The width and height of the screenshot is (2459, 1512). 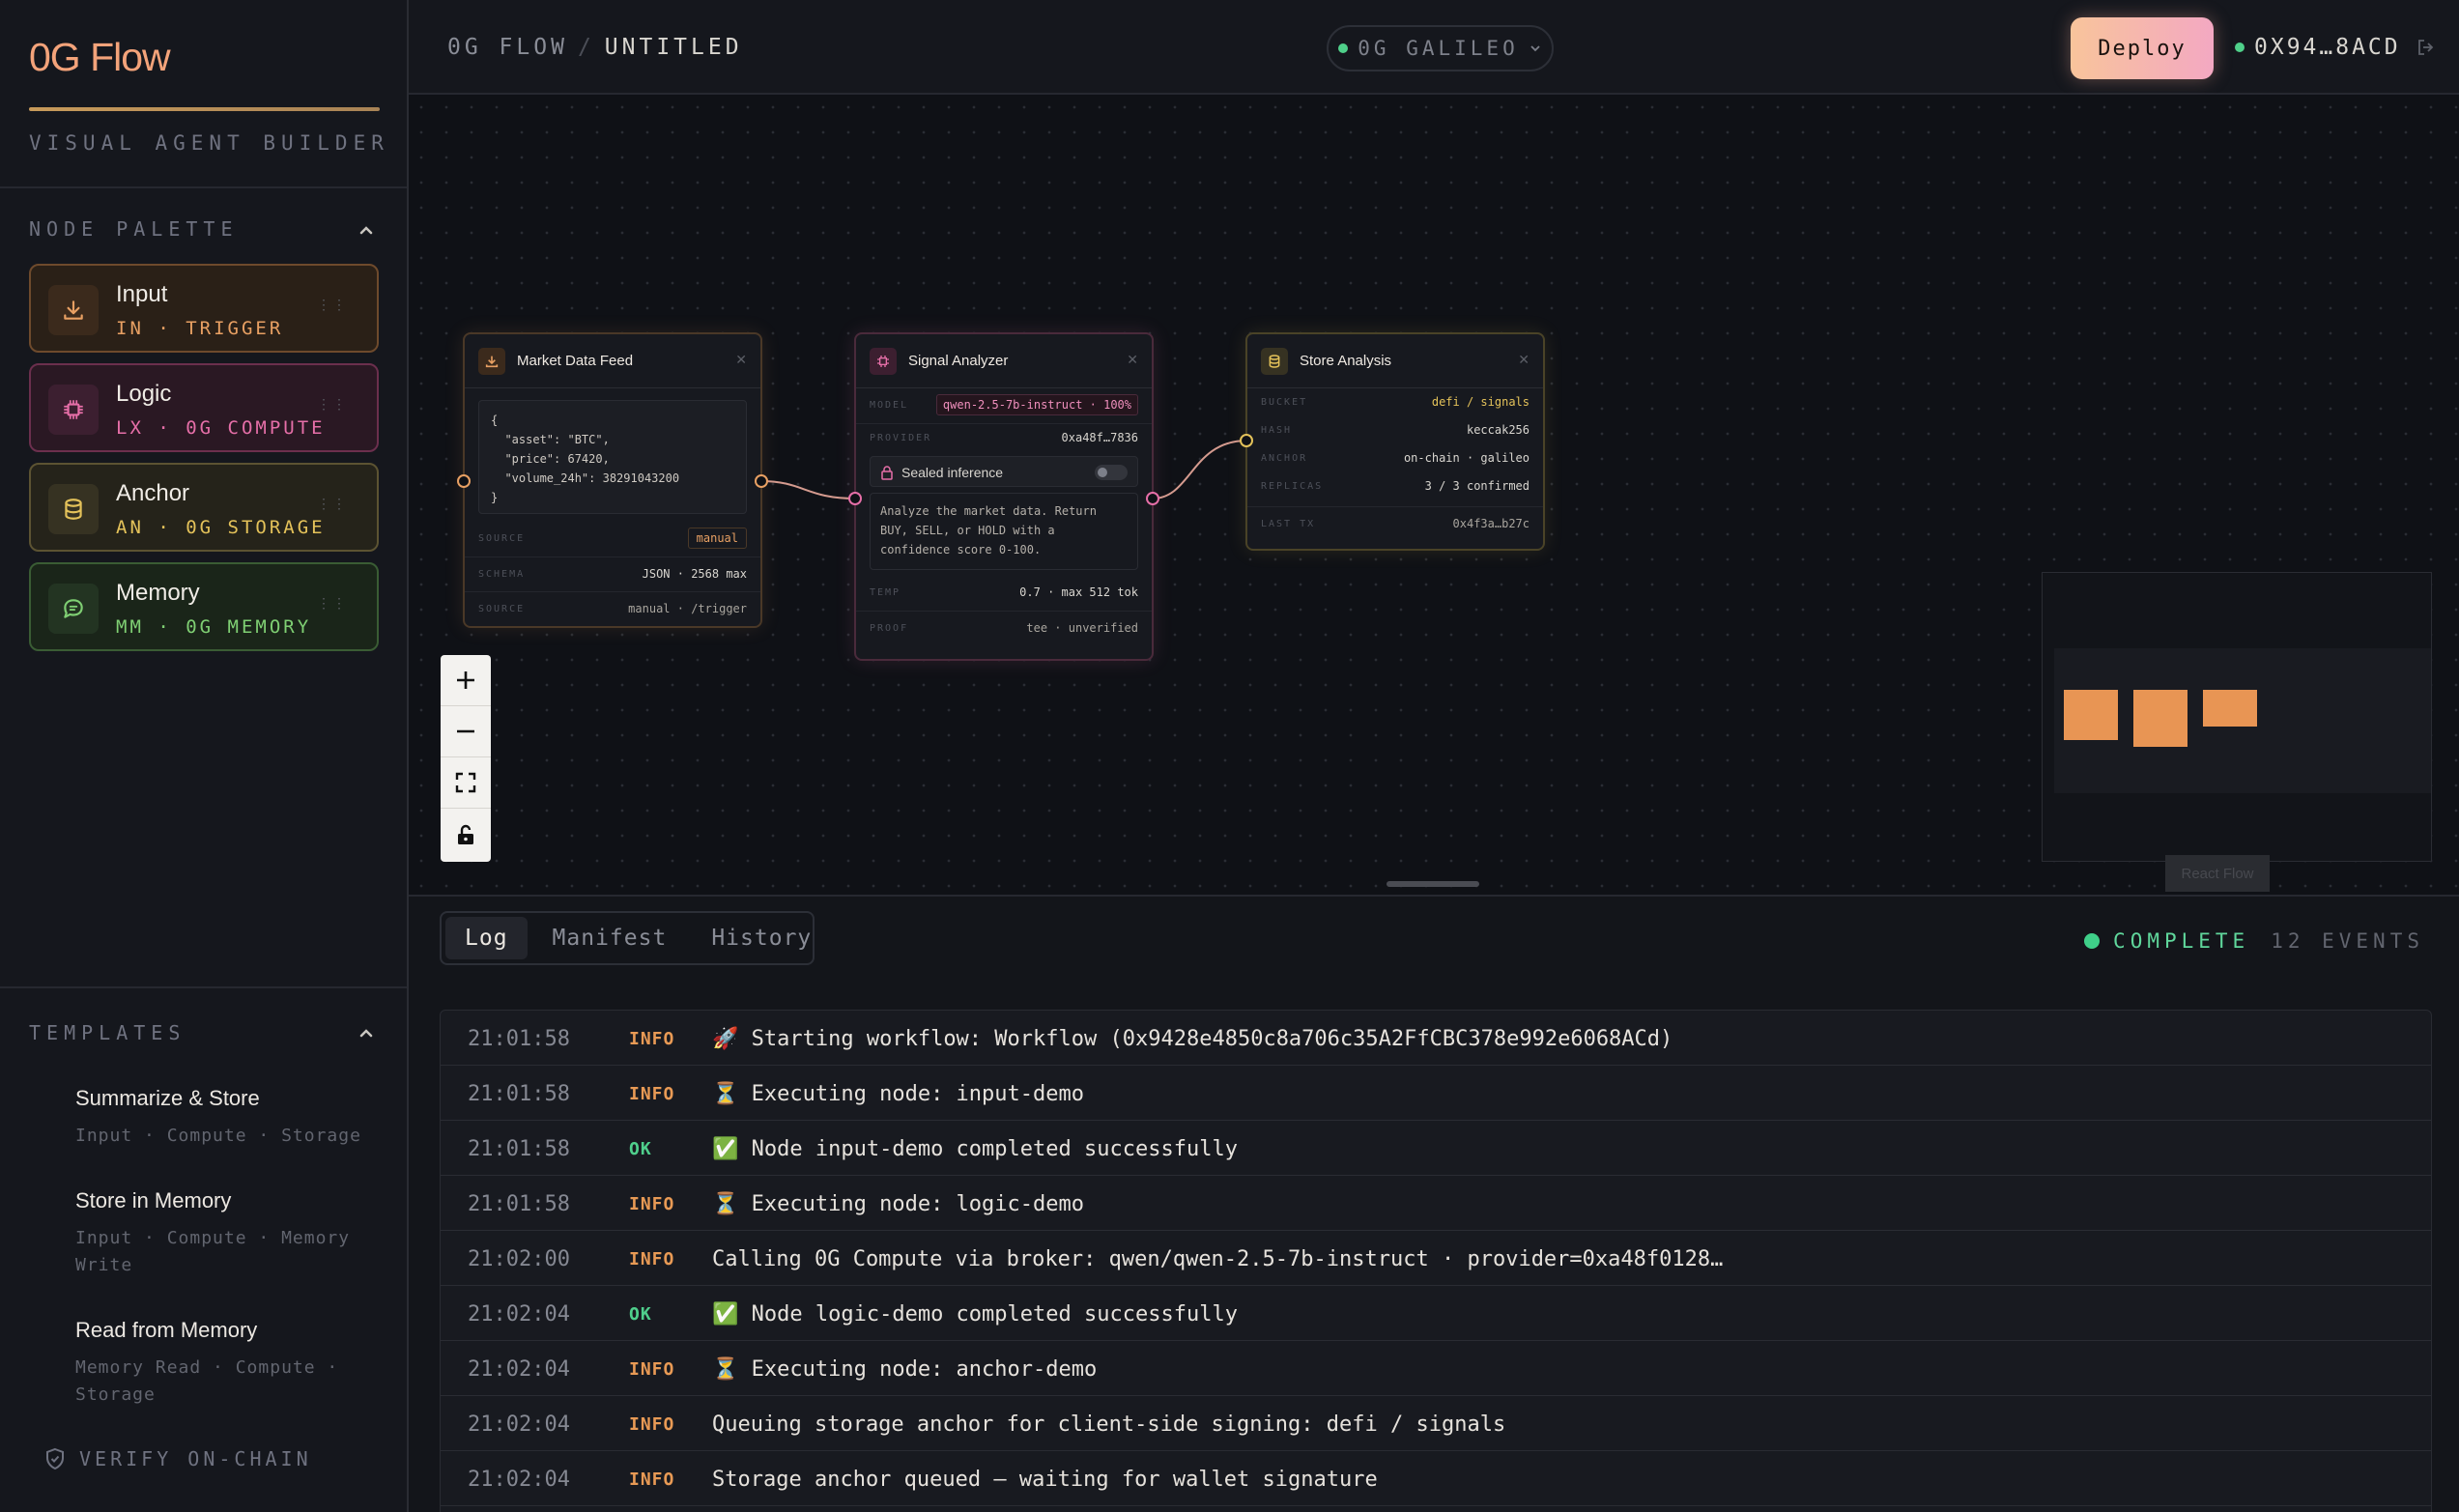 What do you see at coordinates (2237, 717) in the screenshot?
I see `minimap` at bounding box center [2237, 717].